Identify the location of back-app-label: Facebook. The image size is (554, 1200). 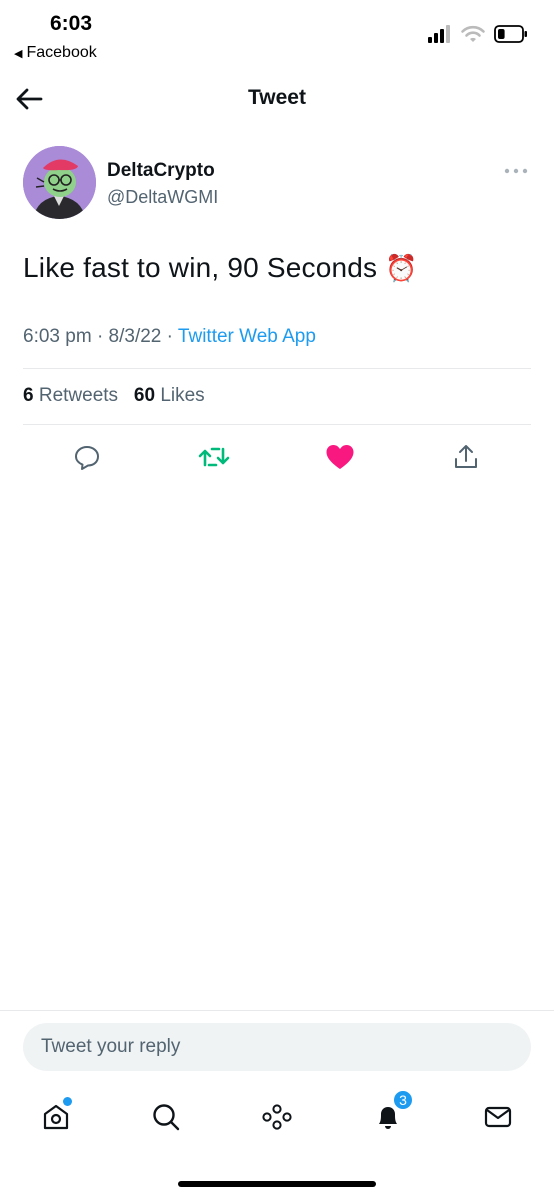
(61, 52).